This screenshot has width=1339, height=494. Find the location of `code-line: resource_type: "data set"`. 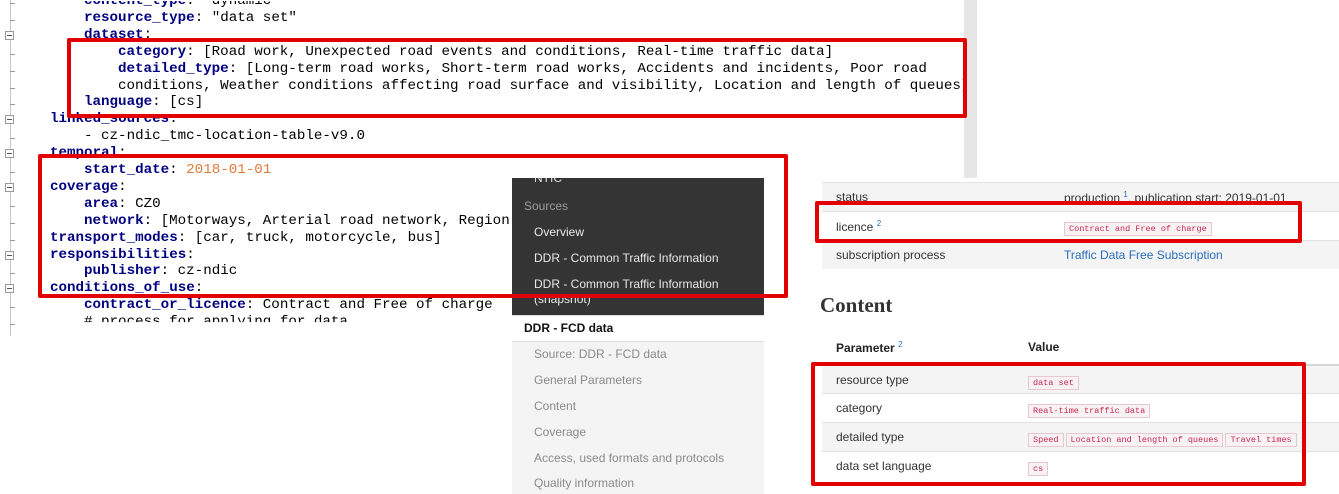

code-line: resource_type: "data set" is located at coordinates (190, 17).